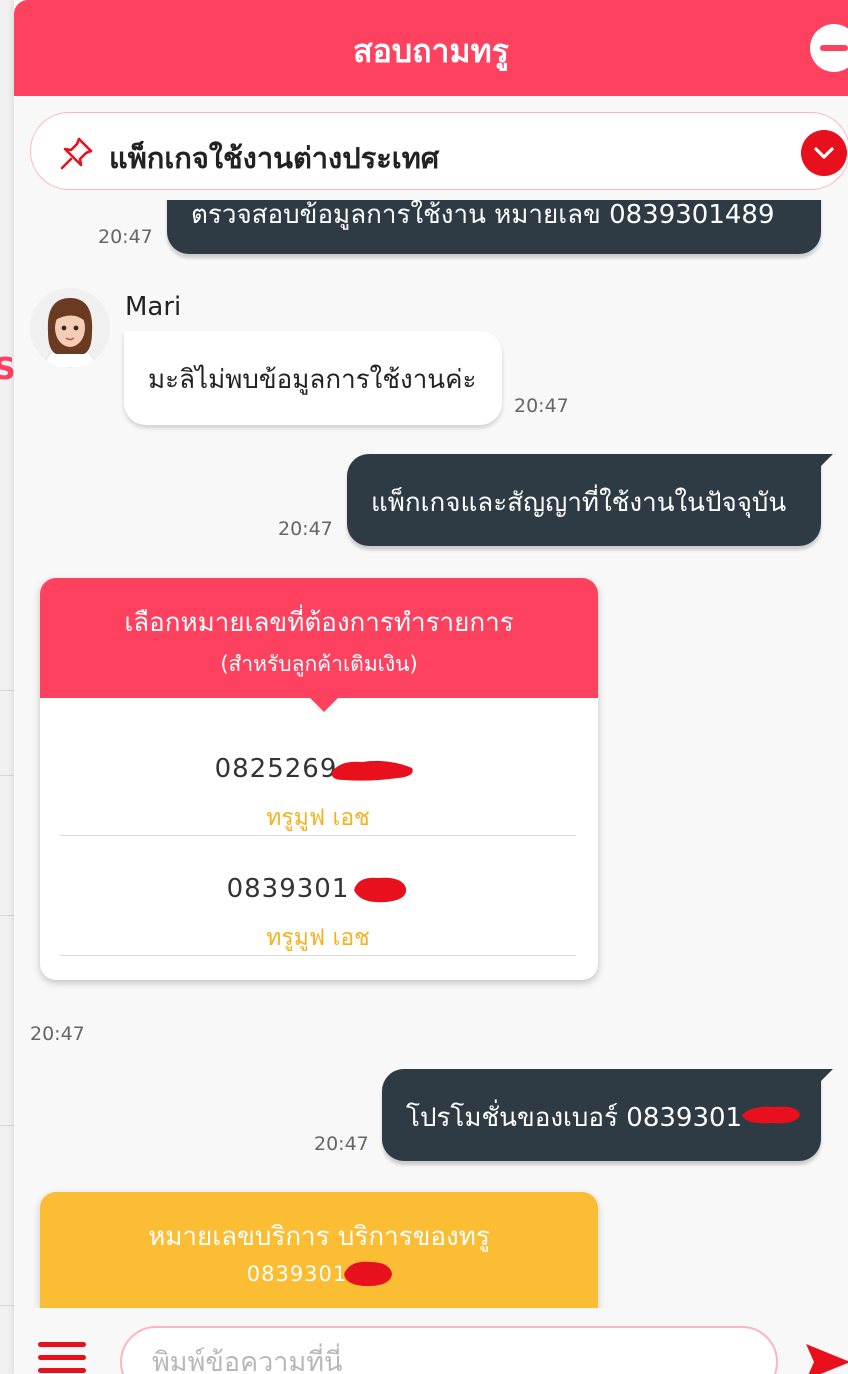 Image resolution: width=848 pixels, height=1374 pixels. I want to click on message-text: แพ็กเกจและสัญญาที่ใช้งานในปัจจุบัน, so click(579, 503).